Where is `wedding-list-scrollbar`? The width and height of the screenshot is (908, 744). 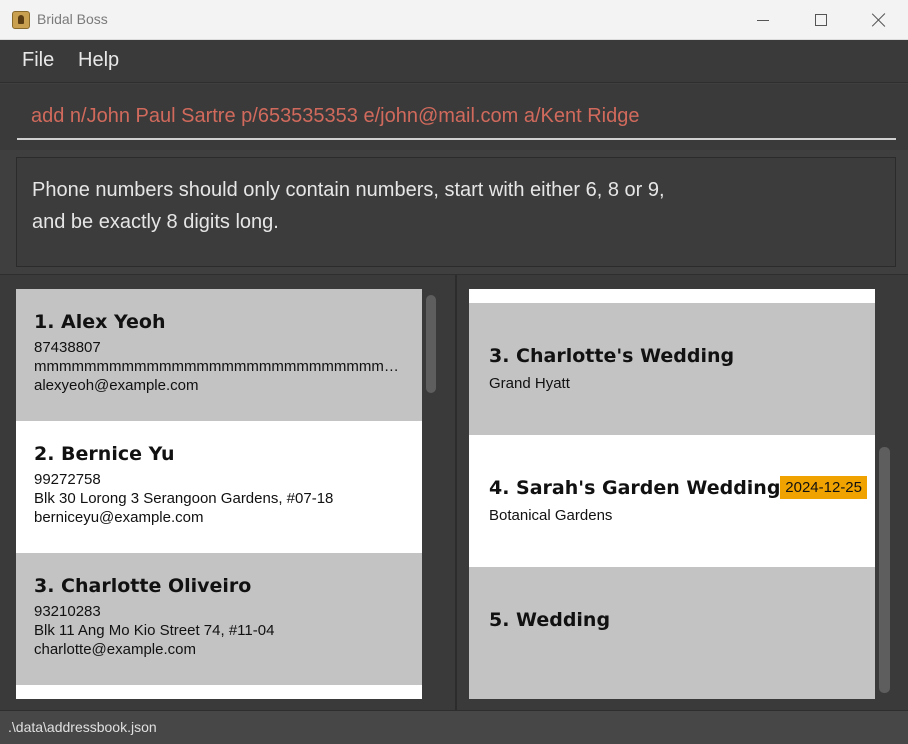 wedding-list-scrollbar is located at coordinates (884, 570).